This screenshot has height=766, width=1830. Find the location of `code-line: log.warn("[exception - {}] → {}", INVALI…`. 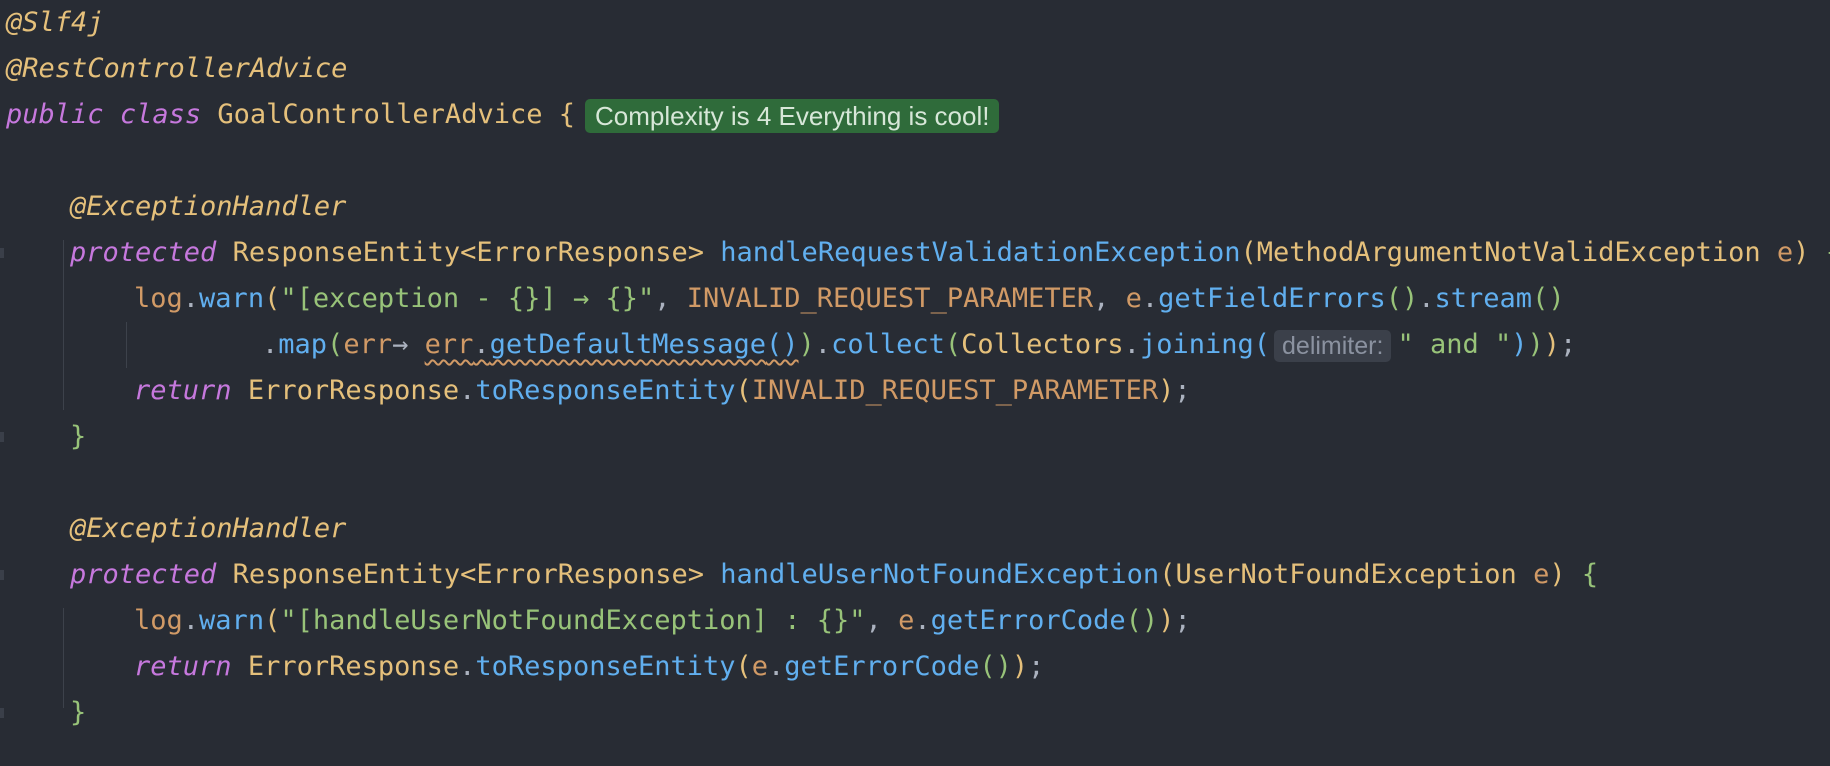

code-line: log.warn("[exception - {}] → {}", INVALI… is located at coordinates (785, 299).